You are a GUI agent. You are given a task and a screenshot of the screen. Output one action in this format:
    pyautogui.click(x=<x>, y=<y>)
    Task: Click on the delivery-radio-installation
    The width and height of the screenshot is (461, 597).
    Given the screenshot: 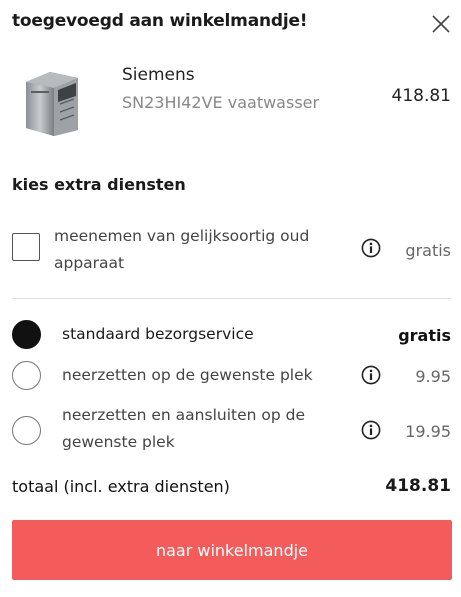 What is the action you would take?
    pyautogui.click(x=26, y=430)
    